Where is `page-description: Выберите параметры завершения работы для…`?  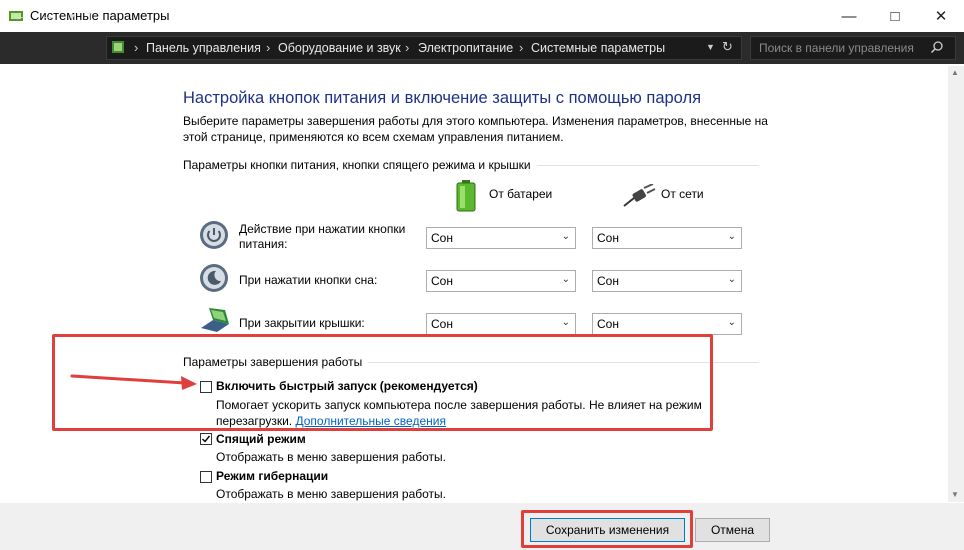 page-description: Выберите параметры завершения работы для… is located at coordinates (475, 129).